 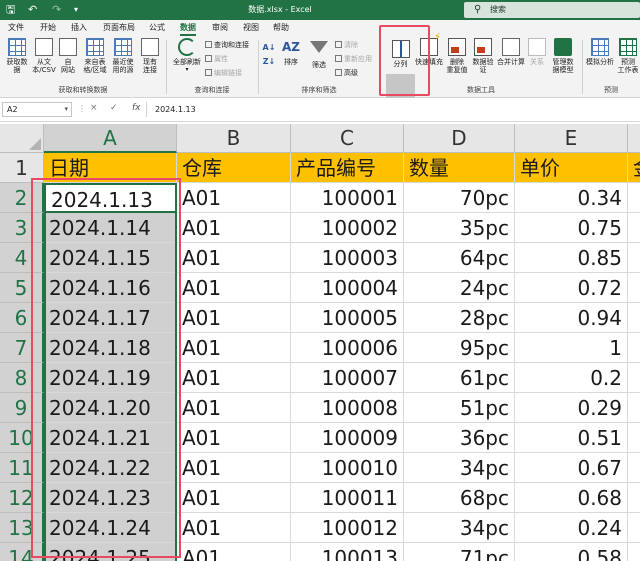 What do you see at coordinates (459, 378) in the screenshot?
I see `quantity-cell: 61pc` at bounding box center [459, 378].